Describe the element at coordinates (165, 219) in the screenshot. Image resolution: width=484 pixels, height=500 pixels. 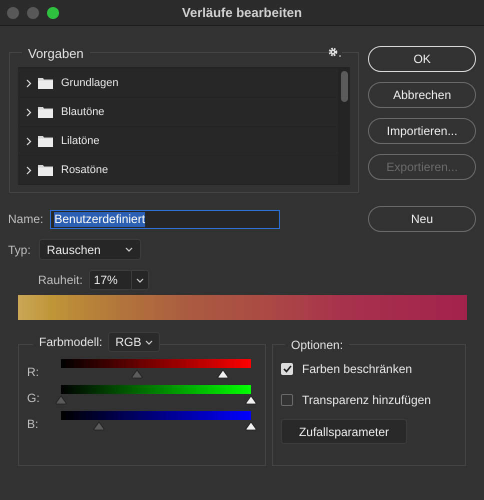
I see `name-field: Benutzerdefiniert` at that location.